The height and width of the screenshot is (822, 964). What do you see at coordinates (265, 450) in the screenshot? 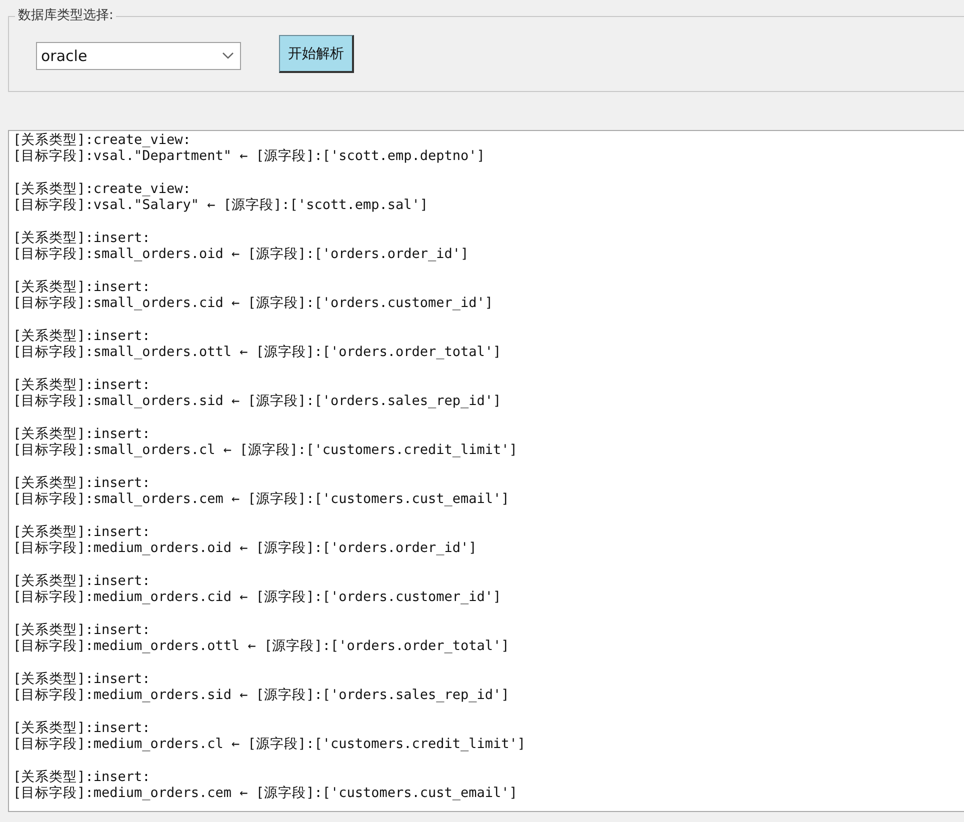
I see `field-mapping-line: [目标字段]:small_orders.cl ← [源字段]:['customers.credit_limit']` at bounding box center [265, 450].